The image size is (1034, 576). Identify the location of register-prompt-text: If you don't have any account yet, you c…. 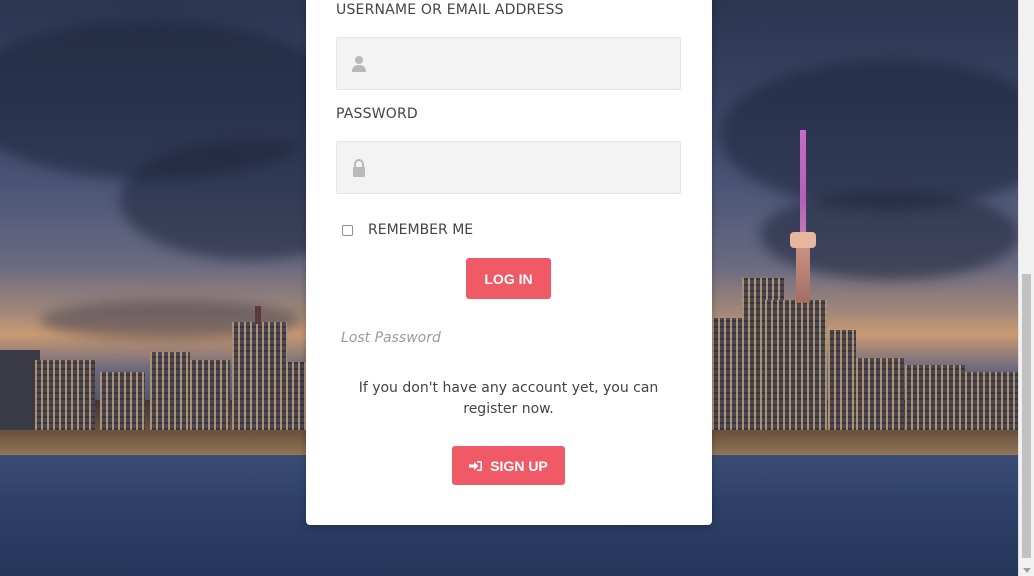
(508, 398).